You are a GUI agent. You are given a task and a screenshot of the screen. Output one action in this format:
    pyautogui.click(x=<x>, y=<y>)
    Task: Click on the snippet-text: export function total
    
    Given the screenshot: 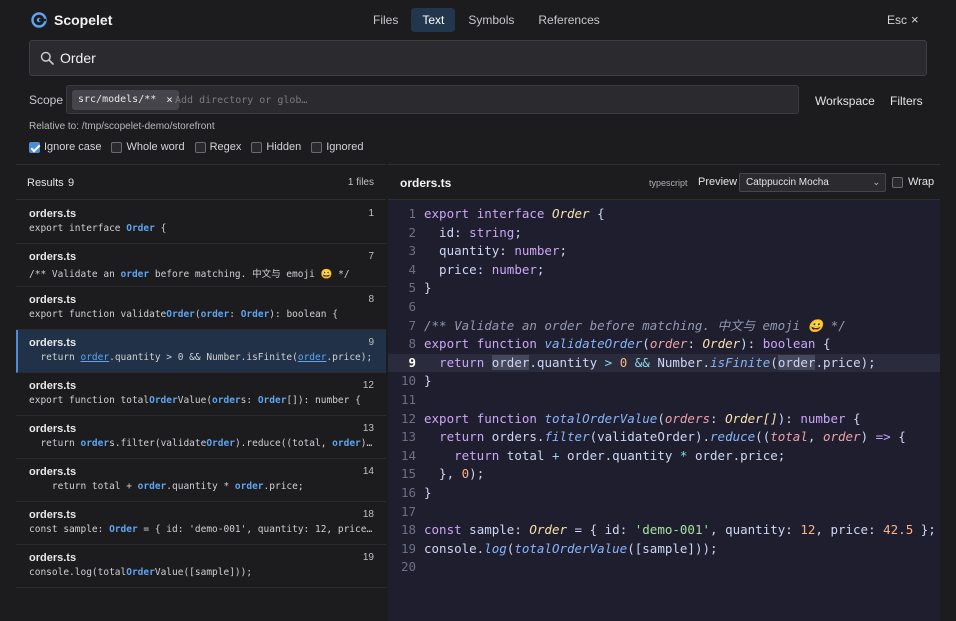 What is the action you would take?
    pyautogui.click(x=89, y=400)
    